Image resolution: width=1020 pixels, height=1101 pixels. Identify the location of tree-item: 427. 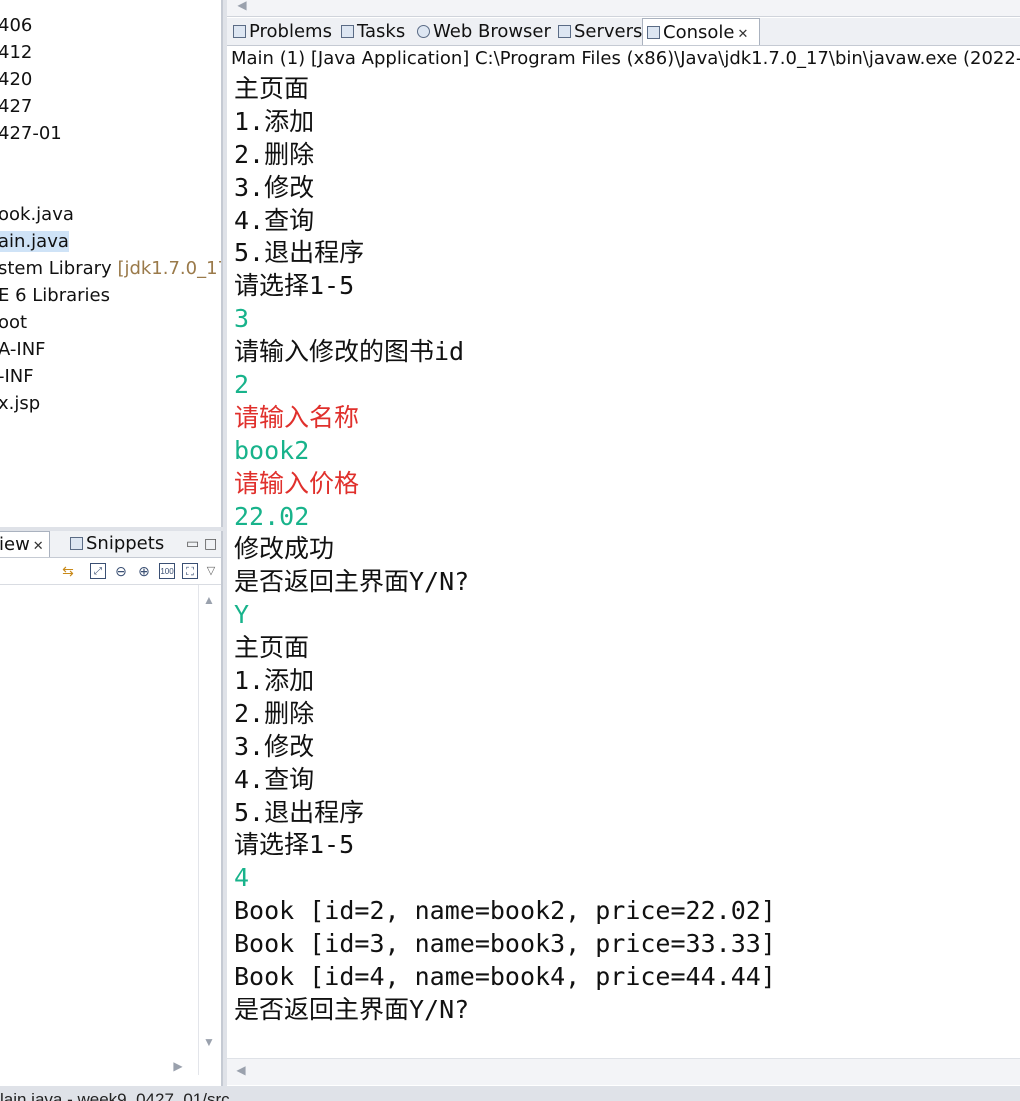
(16, 107).